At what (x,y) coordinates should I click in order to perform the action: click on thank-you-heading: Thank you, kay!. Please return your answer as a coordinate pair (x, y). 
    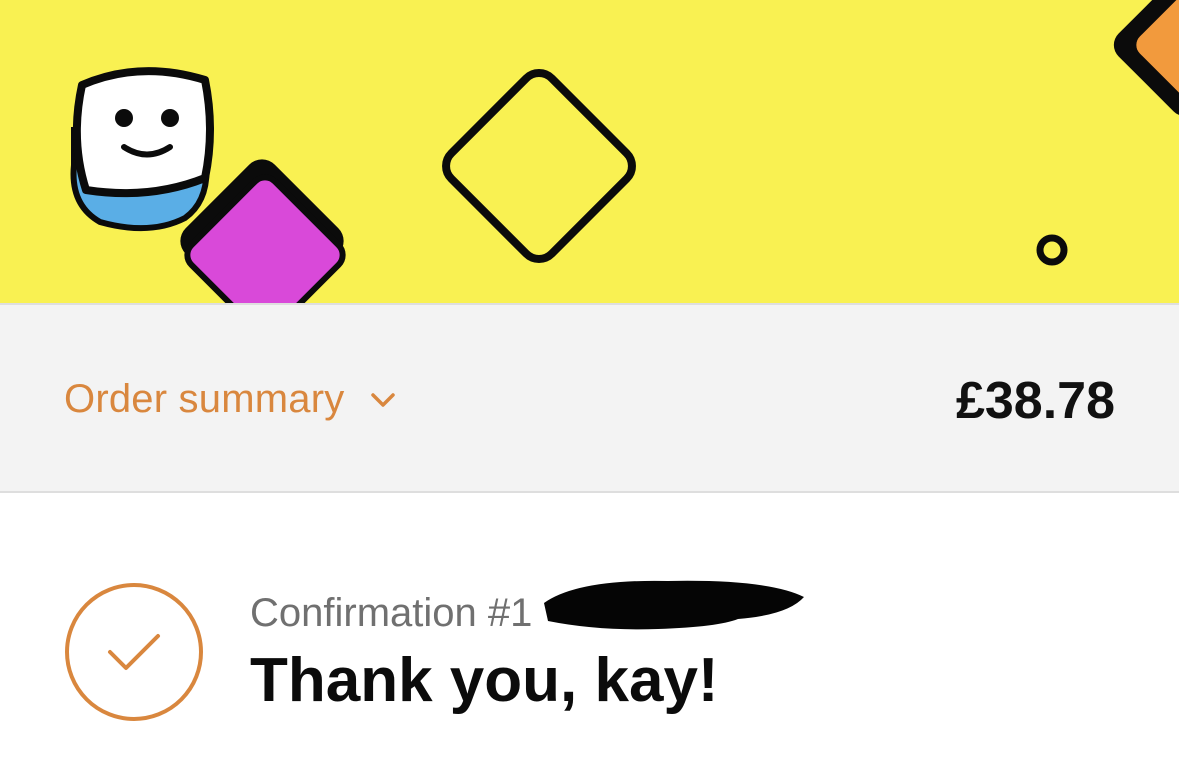
    Looking at the image, I should click on (484, 680).